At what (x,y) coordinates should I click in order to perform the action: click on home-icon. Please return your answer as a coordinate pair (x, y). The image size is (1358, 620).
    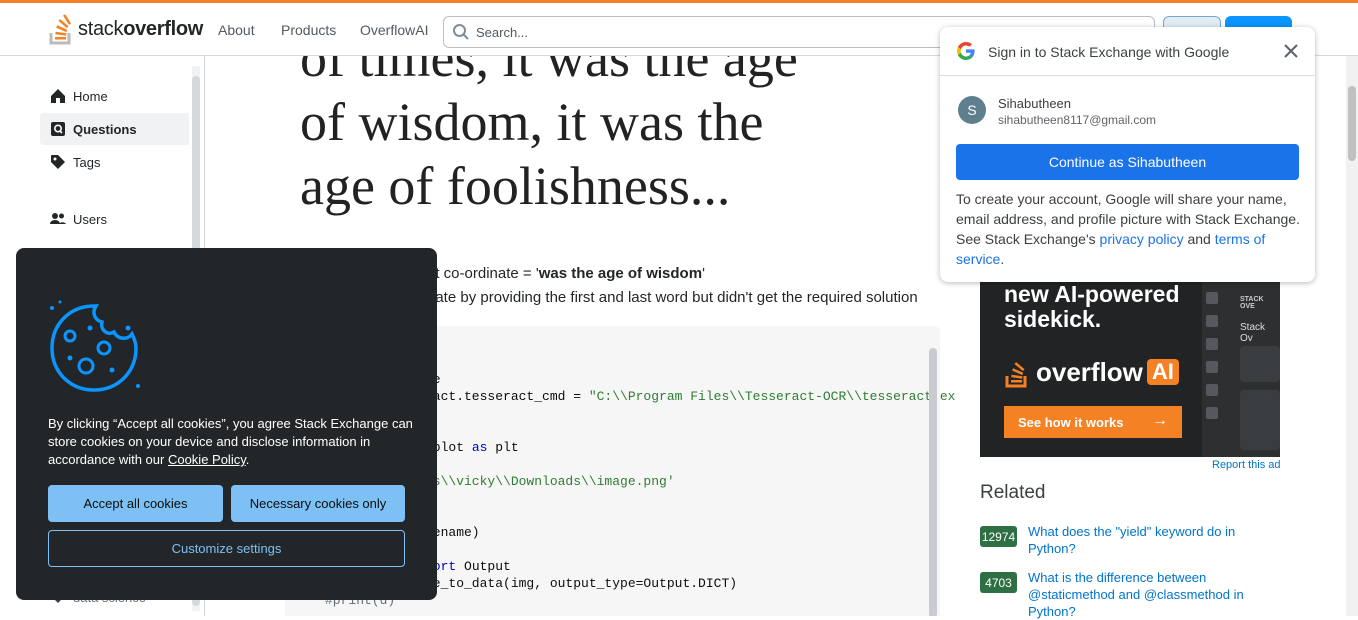
    Looking at the image, I should click on (58, 96).